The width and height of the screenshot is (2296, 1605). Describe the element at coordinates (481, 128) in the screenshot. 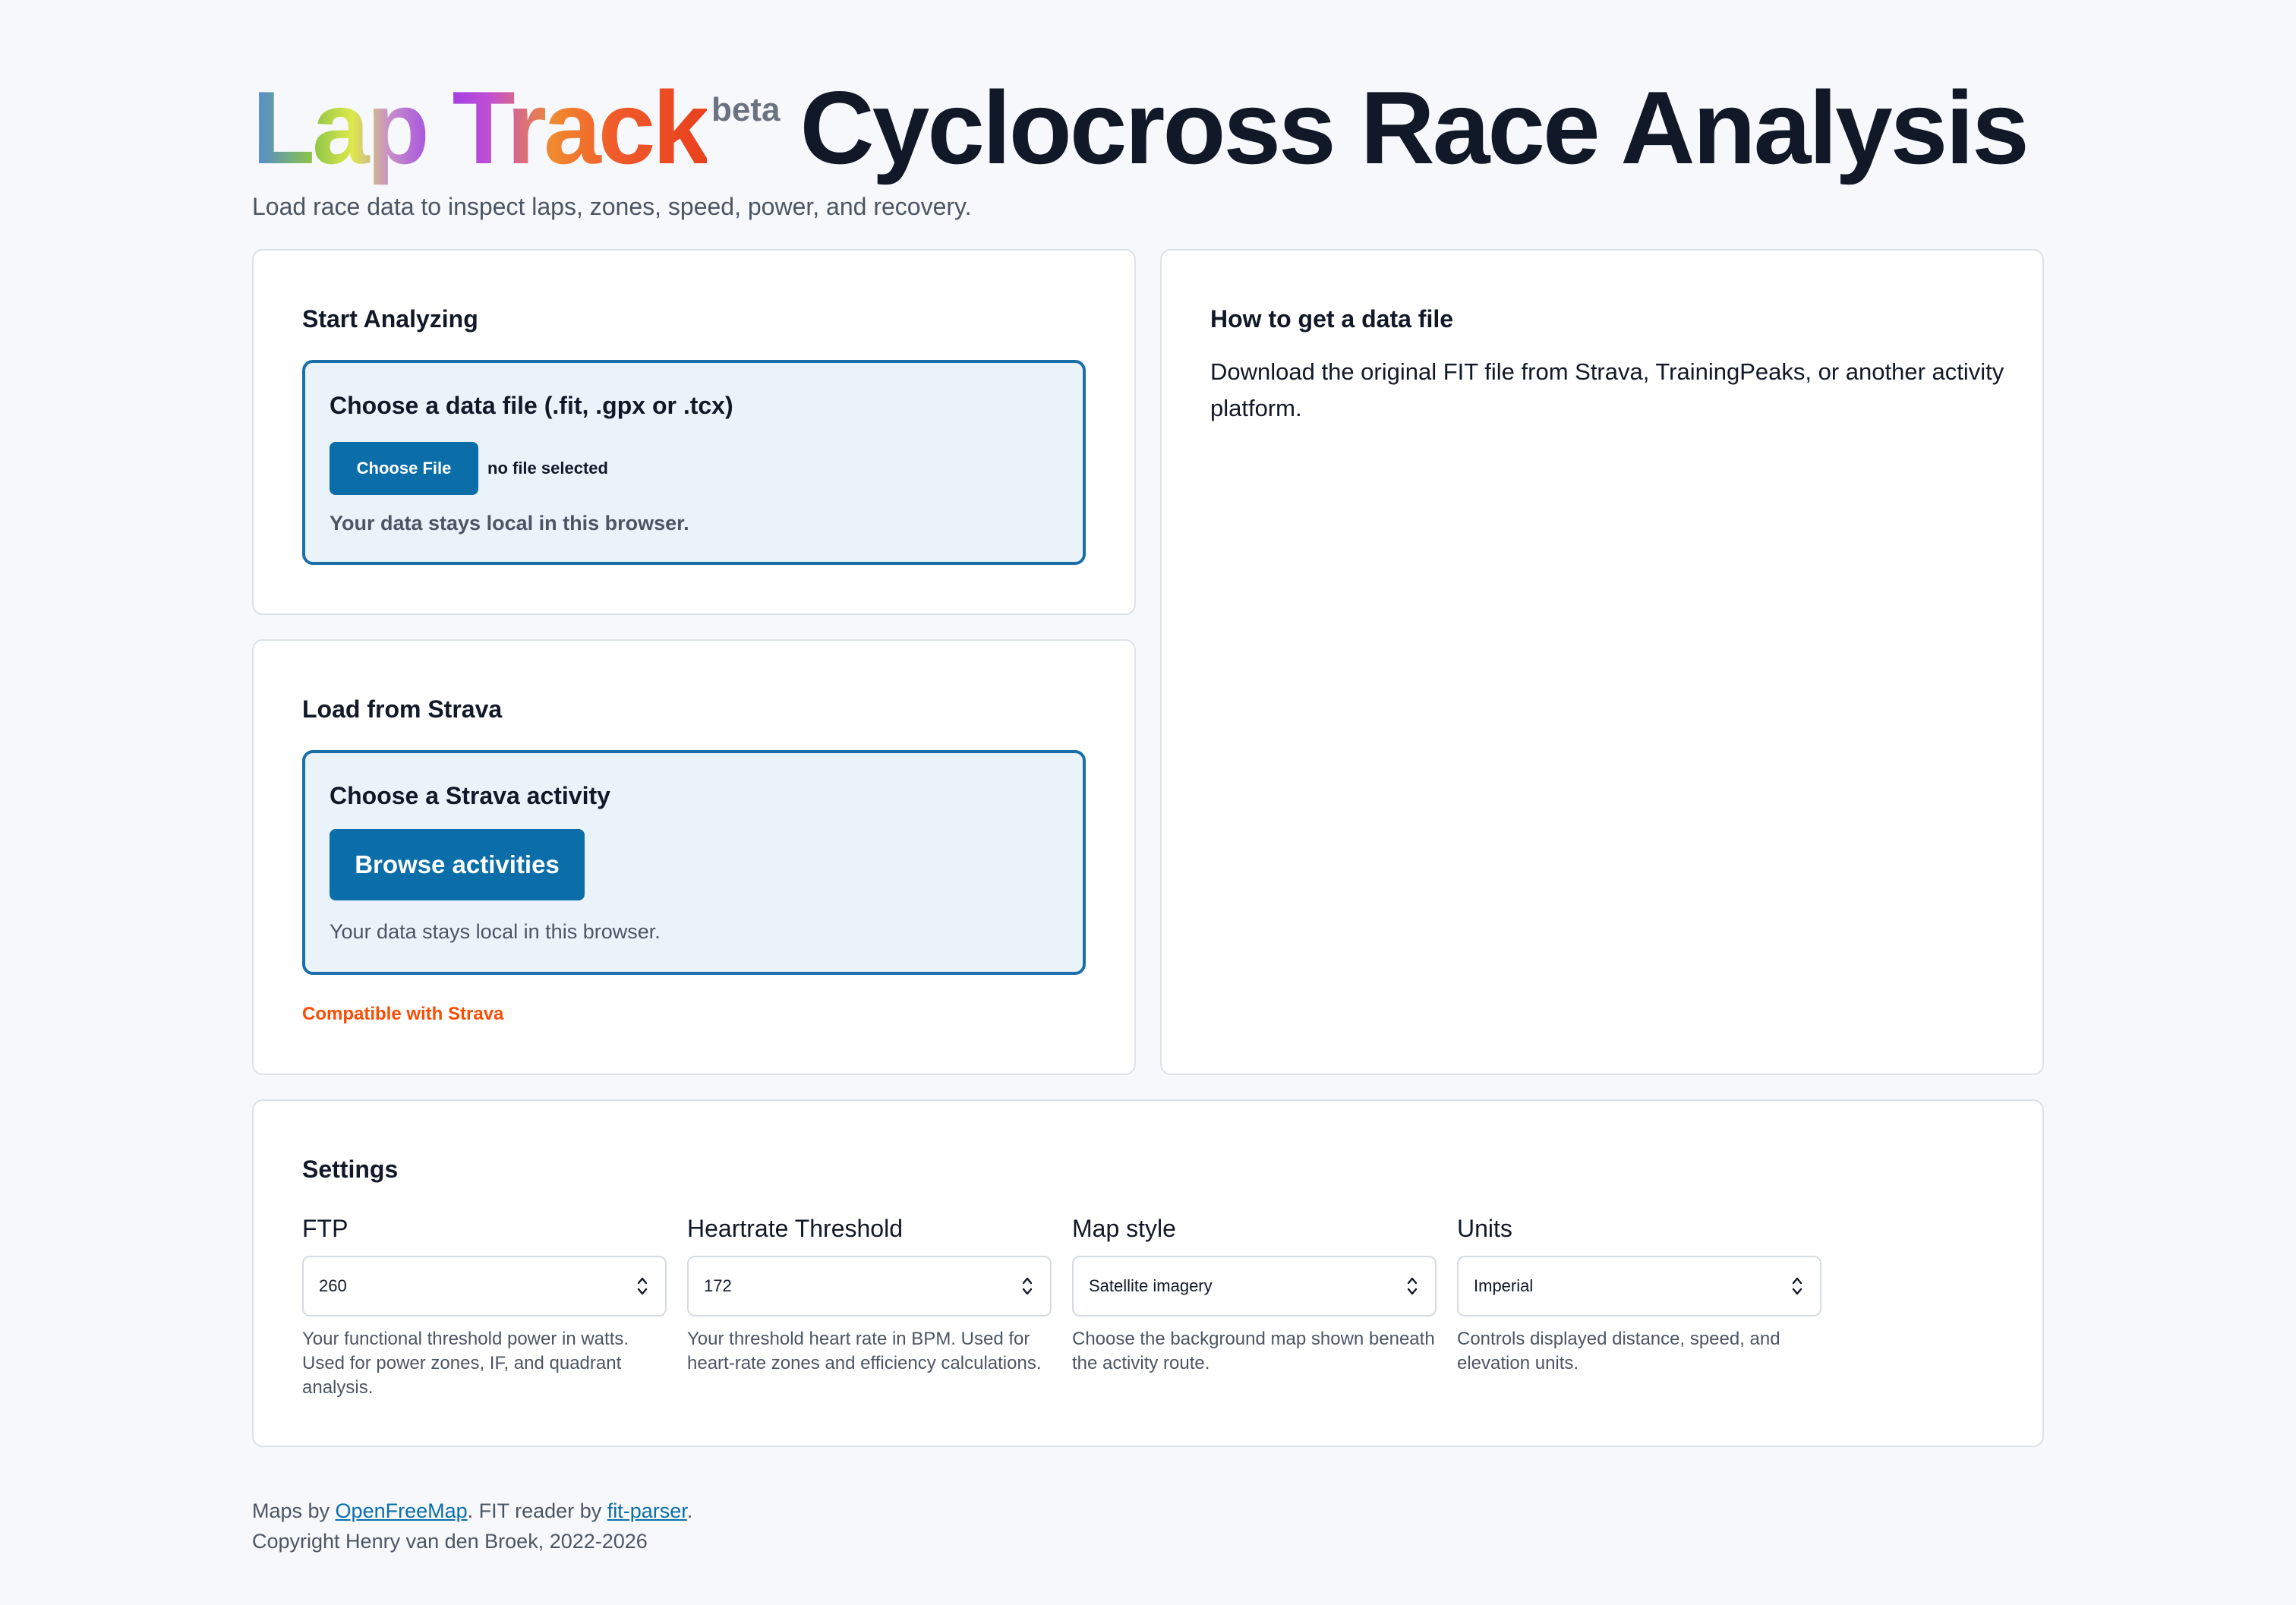

I see `app-logo: Lap Track` at that location.